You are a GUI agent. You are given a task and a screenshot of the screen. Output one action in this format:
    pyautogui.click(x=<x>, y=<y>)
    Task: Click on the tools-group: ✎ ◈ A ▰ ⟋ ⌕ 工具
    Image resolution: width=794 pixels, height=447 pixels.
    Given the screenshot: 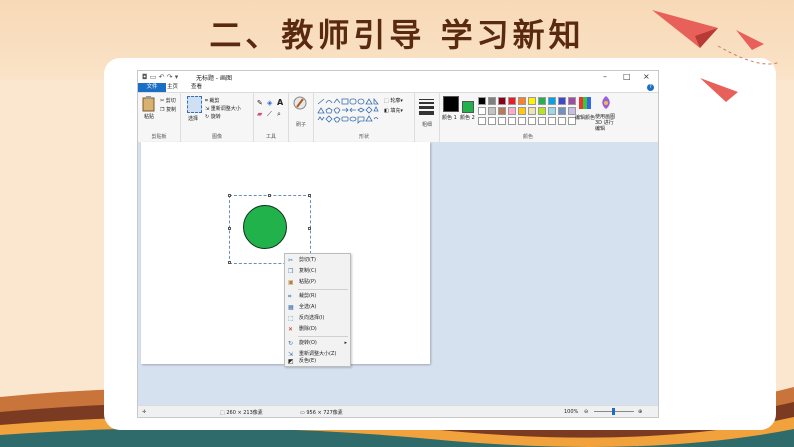 What is the action you would take?
    pyautogui.click(x=271, y=117)
    